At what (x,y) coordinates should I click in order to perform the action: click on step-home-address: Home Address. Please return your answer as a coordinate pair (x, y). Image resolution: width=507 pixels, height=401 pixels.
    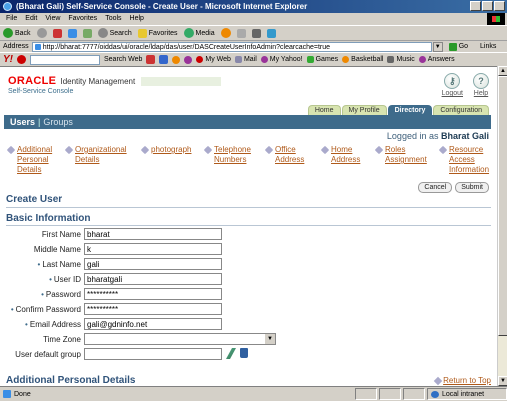
    Looking at the image, I should click on (345, 155).